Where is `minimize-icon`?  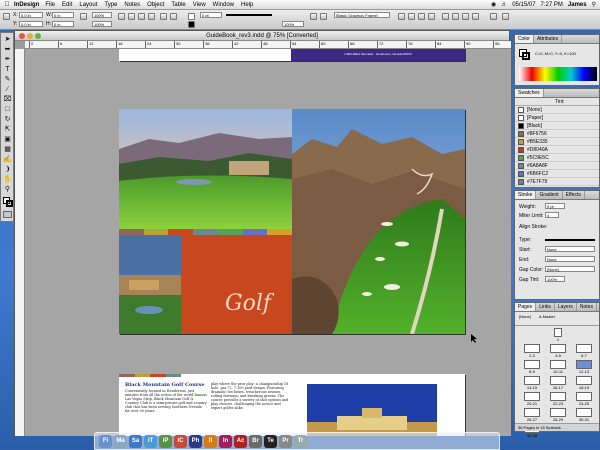 minimize-icon is located at coordinates (30, 36).